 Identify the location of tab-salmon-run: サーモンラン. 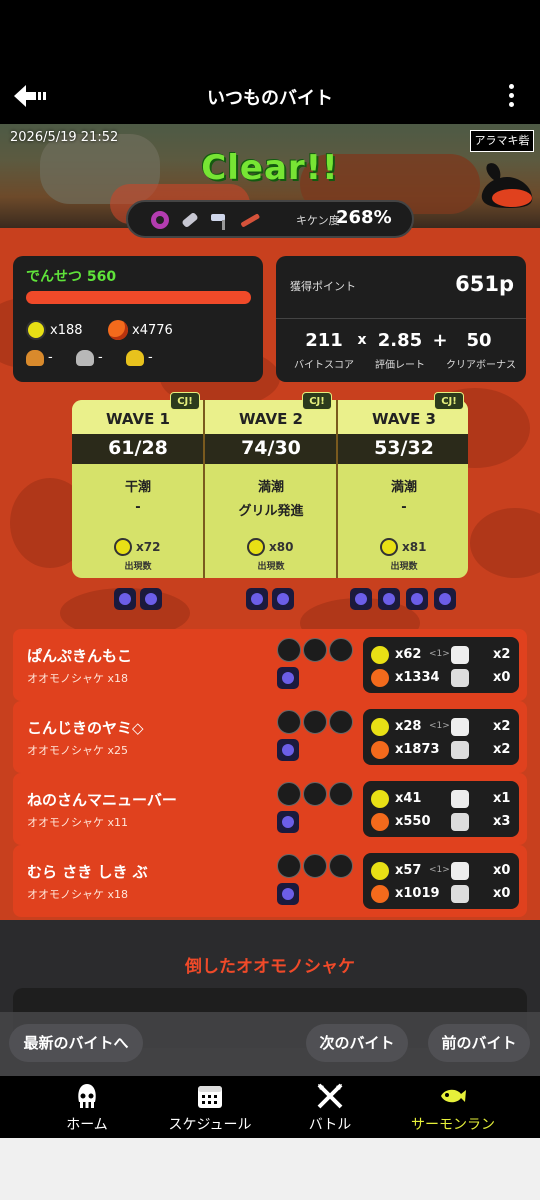
(453, 1107).